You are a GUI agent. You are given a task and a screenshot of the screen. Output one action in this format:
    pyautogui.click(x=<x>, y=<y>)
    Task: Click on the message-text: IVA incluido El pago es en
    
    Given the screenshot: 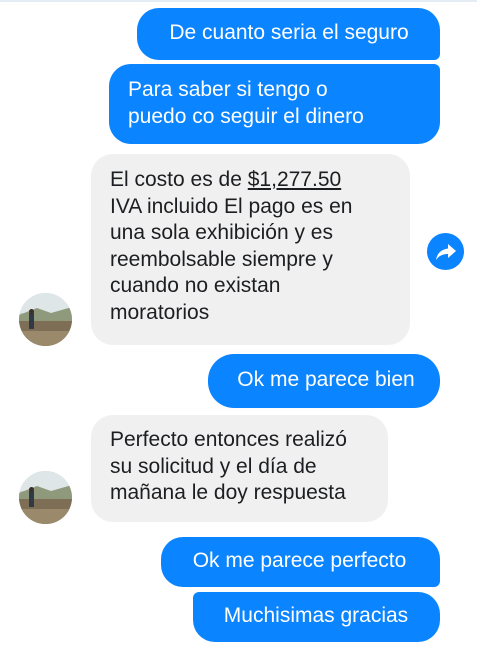 What is the action you would take?
    pyautogui.click(x=231, y=206)
    